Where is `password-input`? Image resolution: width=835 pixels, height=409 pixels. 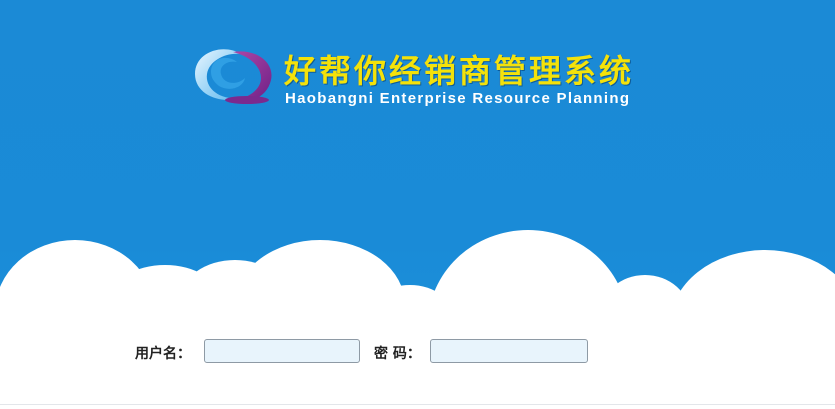 password-input is located at coordinates (509, 351).